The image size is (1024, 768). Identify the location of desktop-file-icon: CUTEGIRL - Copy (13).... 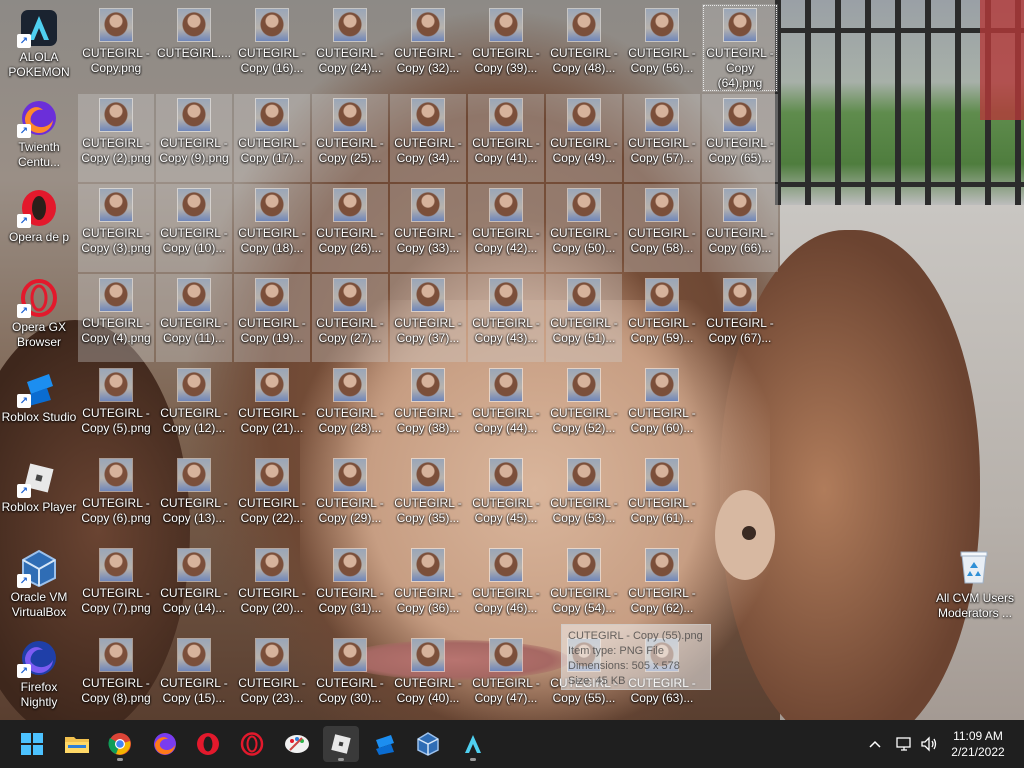
(194, 498).